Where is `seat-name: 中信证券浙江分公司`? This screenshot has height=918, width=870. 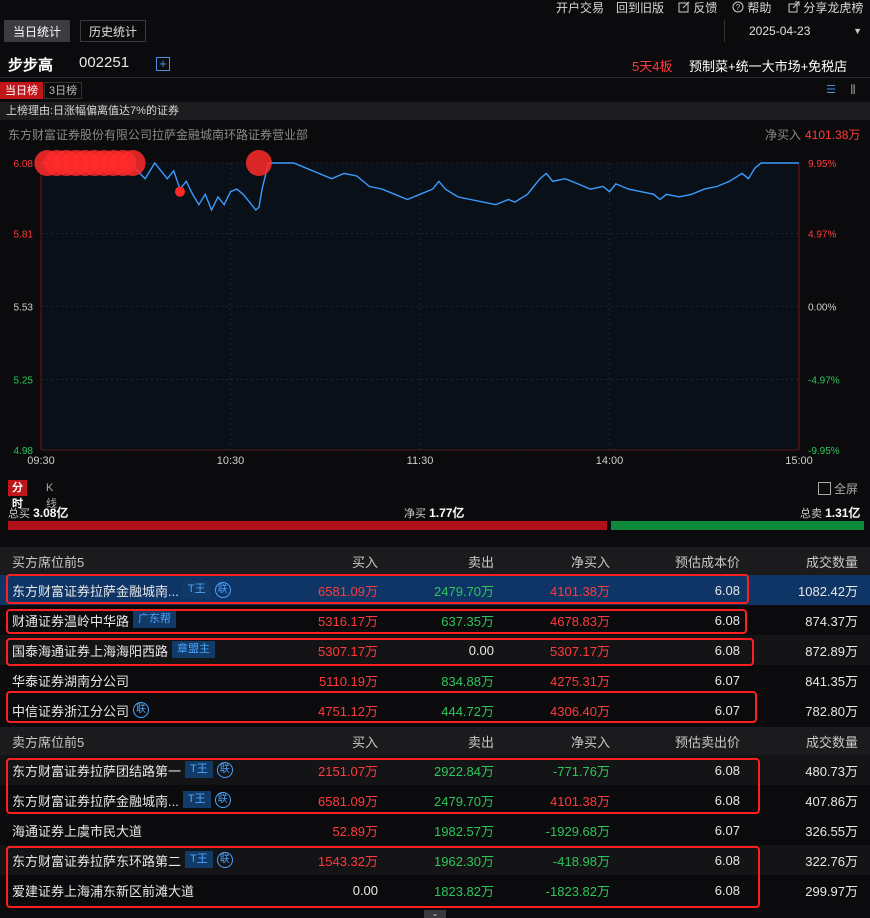 seat-name: 中信证券浙江分公司 is located at coordinates (70, 710).